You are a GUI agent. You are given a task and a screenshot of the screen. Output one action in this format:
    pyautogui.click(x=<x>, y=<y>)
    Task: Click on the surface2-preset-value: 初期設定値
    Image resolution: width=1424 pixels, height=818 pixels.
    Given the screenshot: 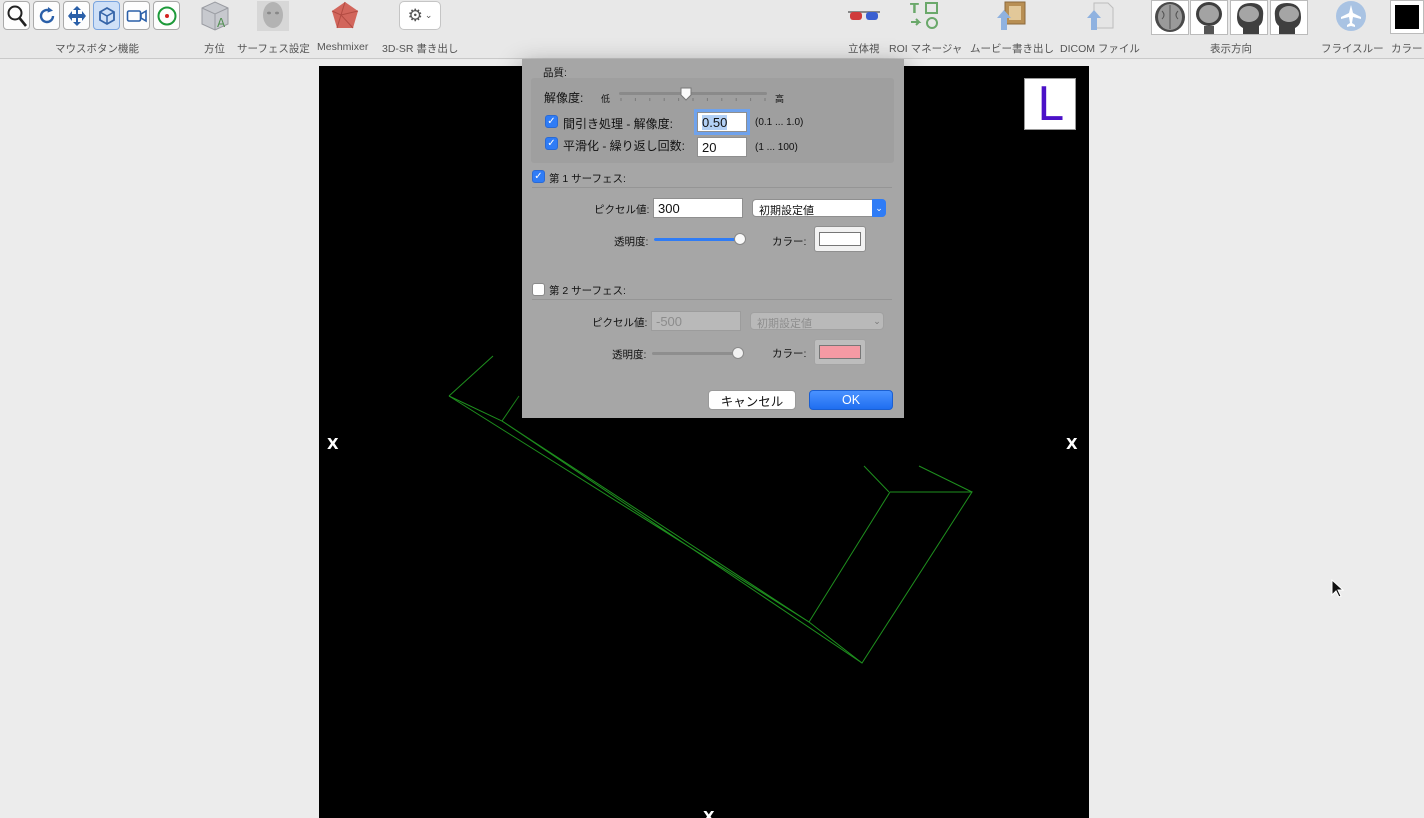 What is the action you would take?
    pyautogui.click(x=784, y=324)
    